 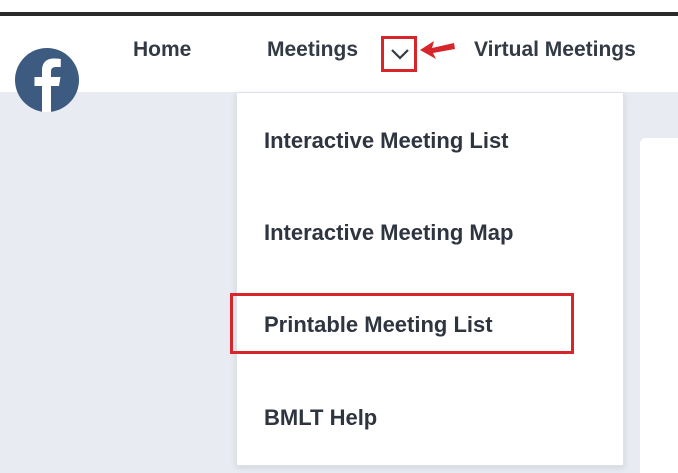 What do you see at coordinates (388, 233) in the screenshot?
I see `menu-item-interactive-meeting-map: Interactive Meeting Map` at bounding box center [388, 233].